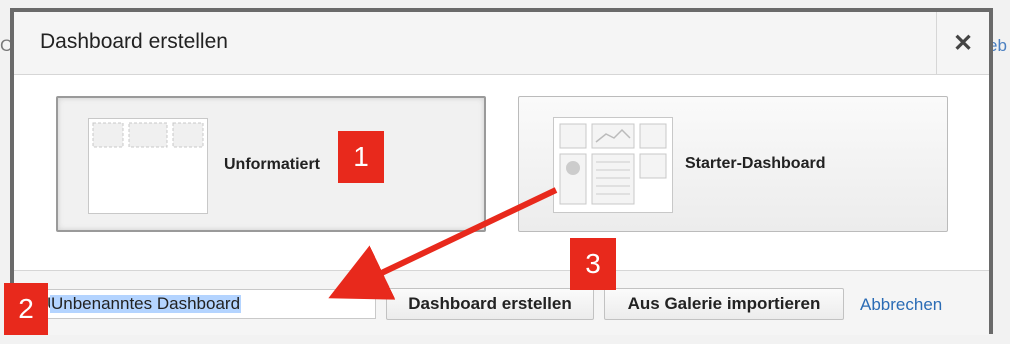 The height and width of the screenshot is (344, 1010). I want to click on annotation-badge-1: 1, so click(361, 157).